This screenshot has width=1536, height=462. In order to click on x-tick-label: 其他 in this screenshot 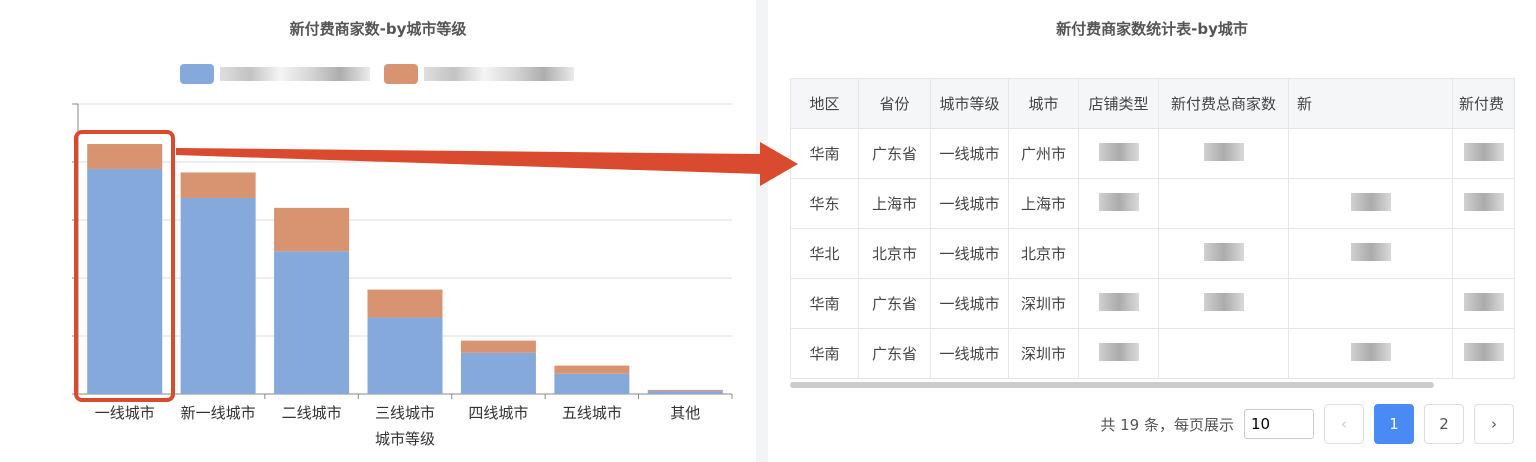, I will do `click(685, 413)`.